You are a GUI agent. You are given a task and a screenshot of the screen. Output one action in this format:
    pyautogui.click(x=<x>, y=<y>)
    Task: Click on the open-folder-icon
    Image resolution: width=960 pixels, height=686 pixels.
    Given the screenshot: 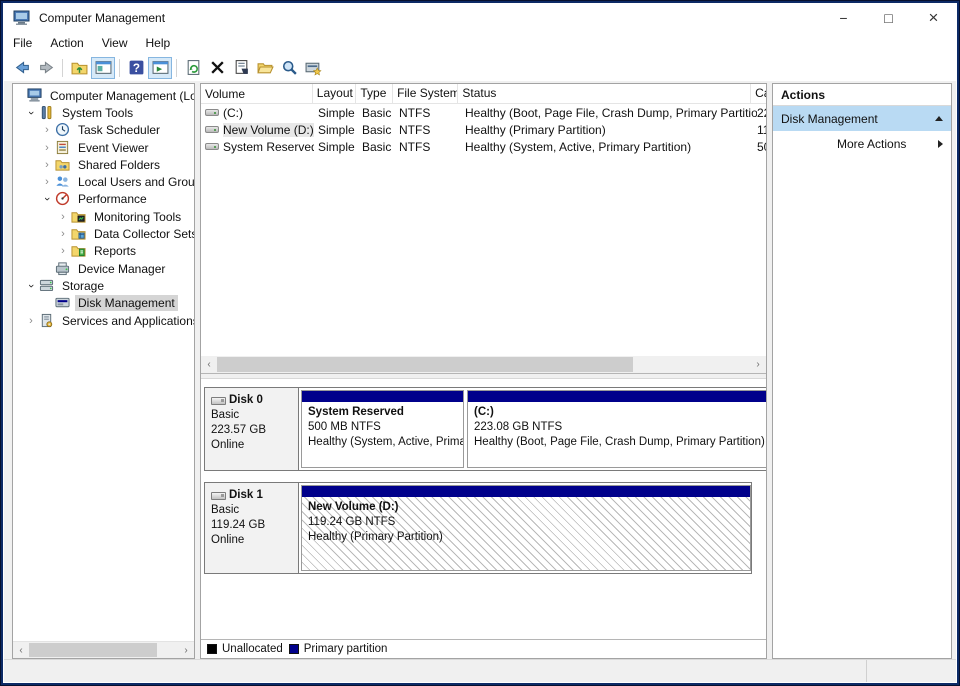 What is the action you would take?
    pyautogui.click(x=265, y=68)
    